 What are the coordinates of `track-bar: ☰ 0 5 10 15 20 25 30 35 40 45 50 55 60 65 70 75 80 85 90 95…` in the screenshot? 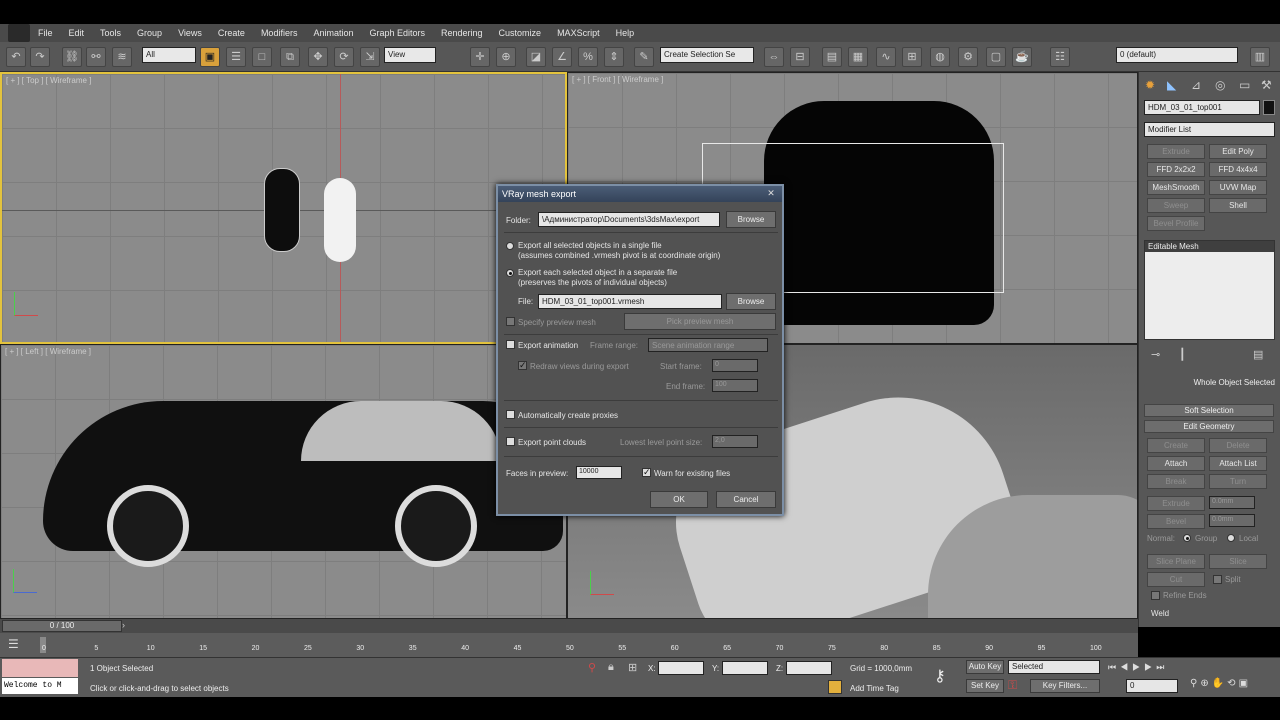 It's located at (569, 645).